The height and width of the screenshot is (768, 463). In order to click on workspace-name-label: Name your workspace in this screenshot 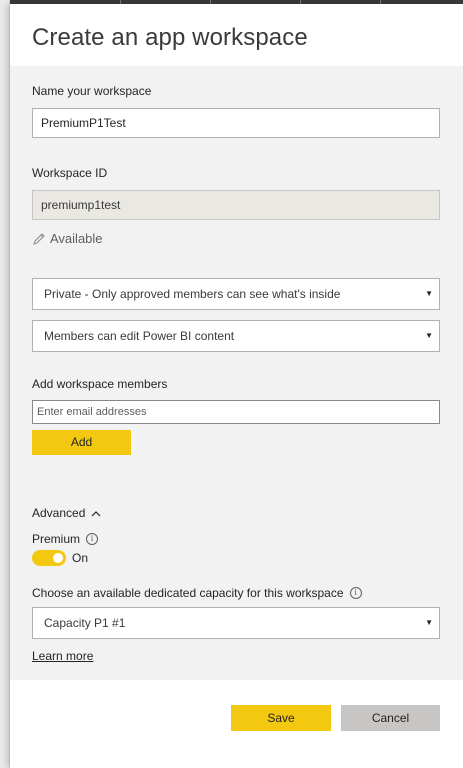, I will do `click(92, 91)`.